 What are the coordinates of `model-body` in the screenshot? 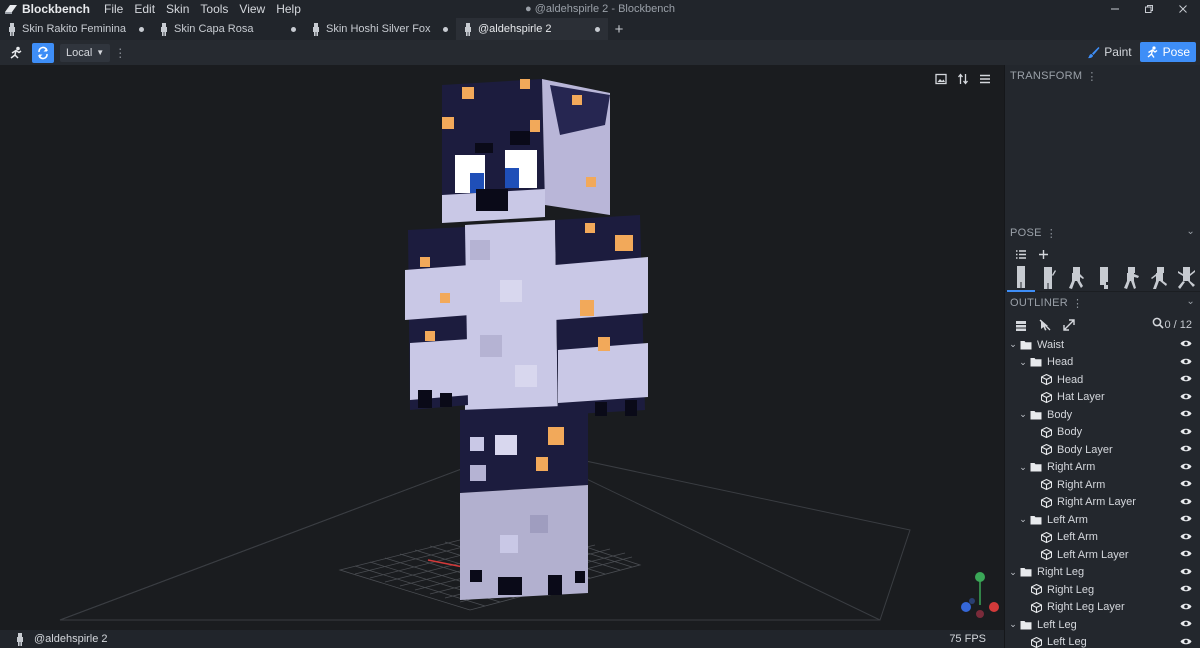 It's located at (511, 327).